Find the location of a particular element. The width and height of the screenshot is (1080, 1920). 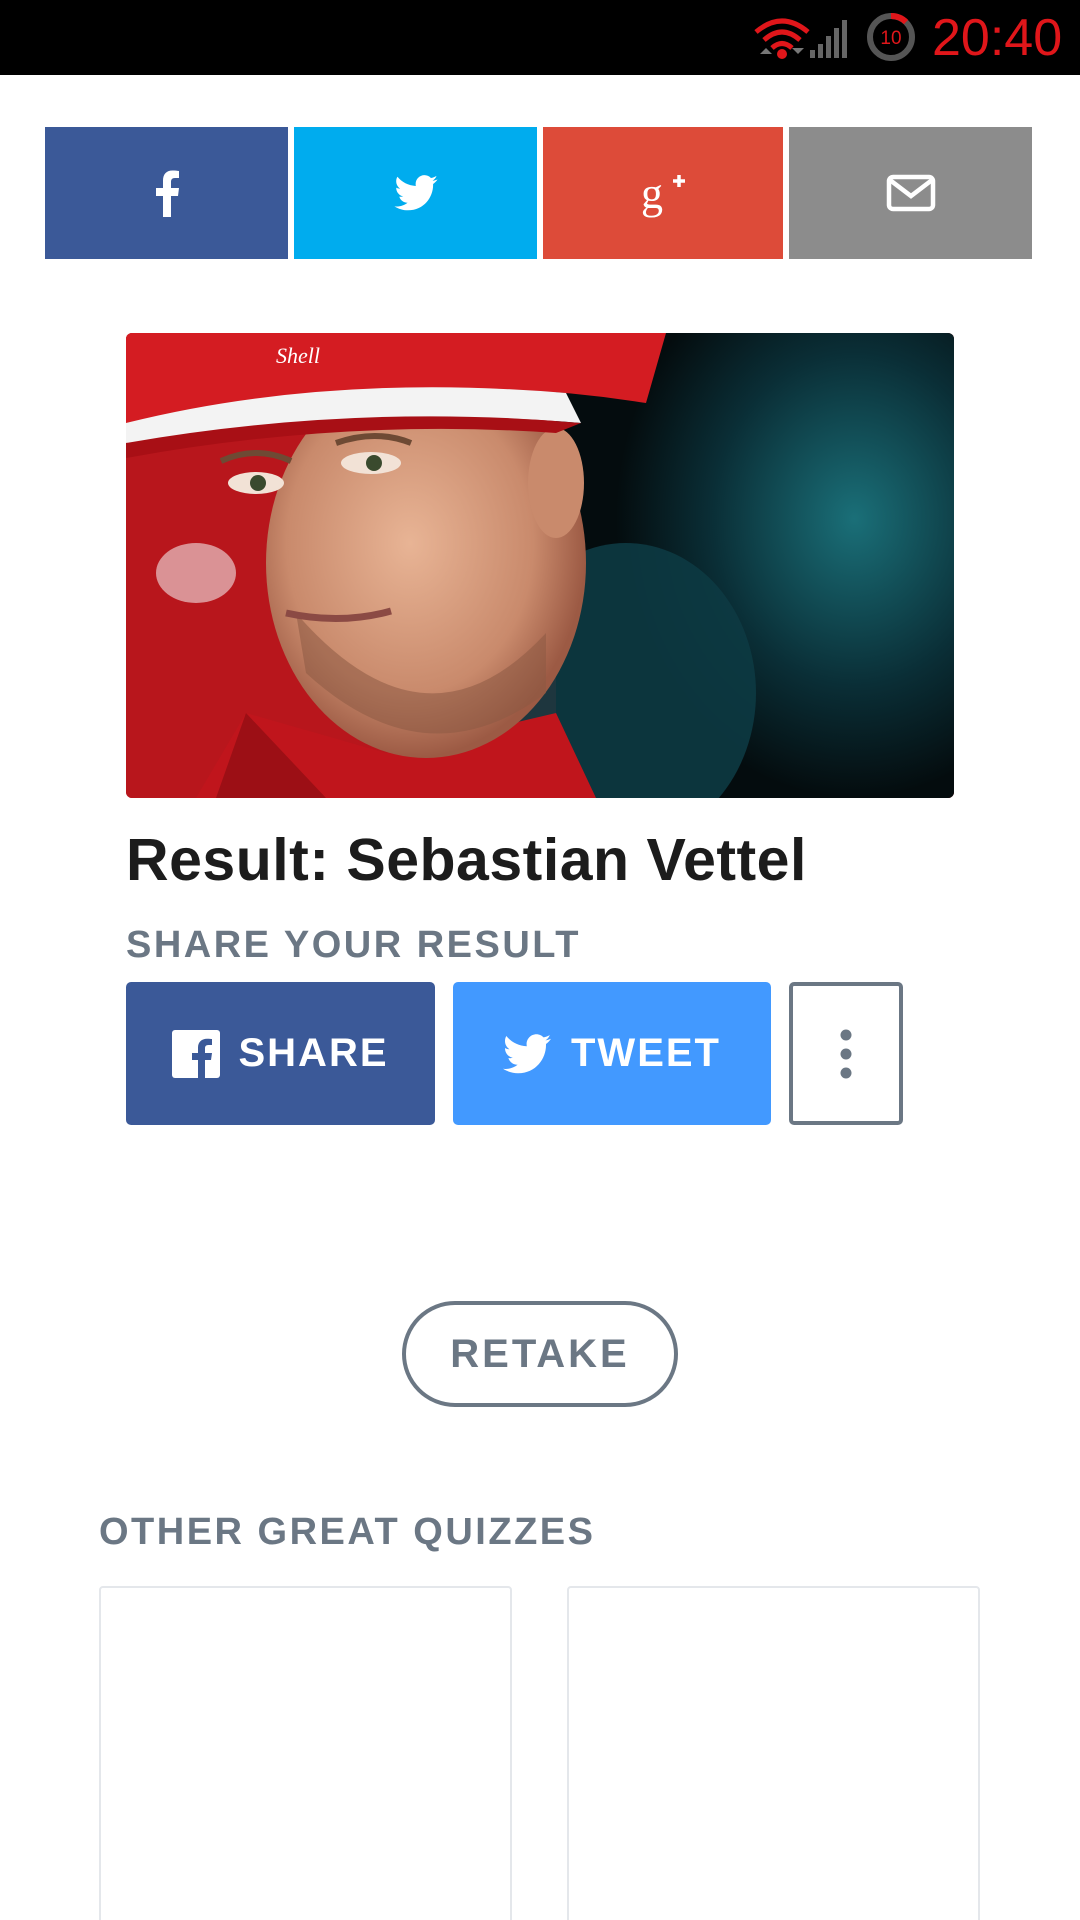

signal-icon is located at coordinates (828, 39).